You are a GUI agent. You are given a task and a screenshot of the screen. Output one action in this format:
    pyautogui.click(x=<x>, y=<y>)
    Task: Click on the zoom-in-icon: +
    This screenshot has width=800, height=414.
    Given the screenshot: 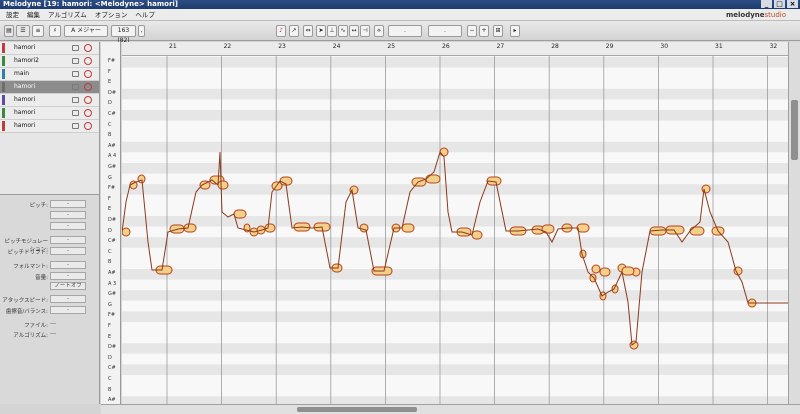 What is the action you would take?
    pyautogui.click(x=484, y=31)
    